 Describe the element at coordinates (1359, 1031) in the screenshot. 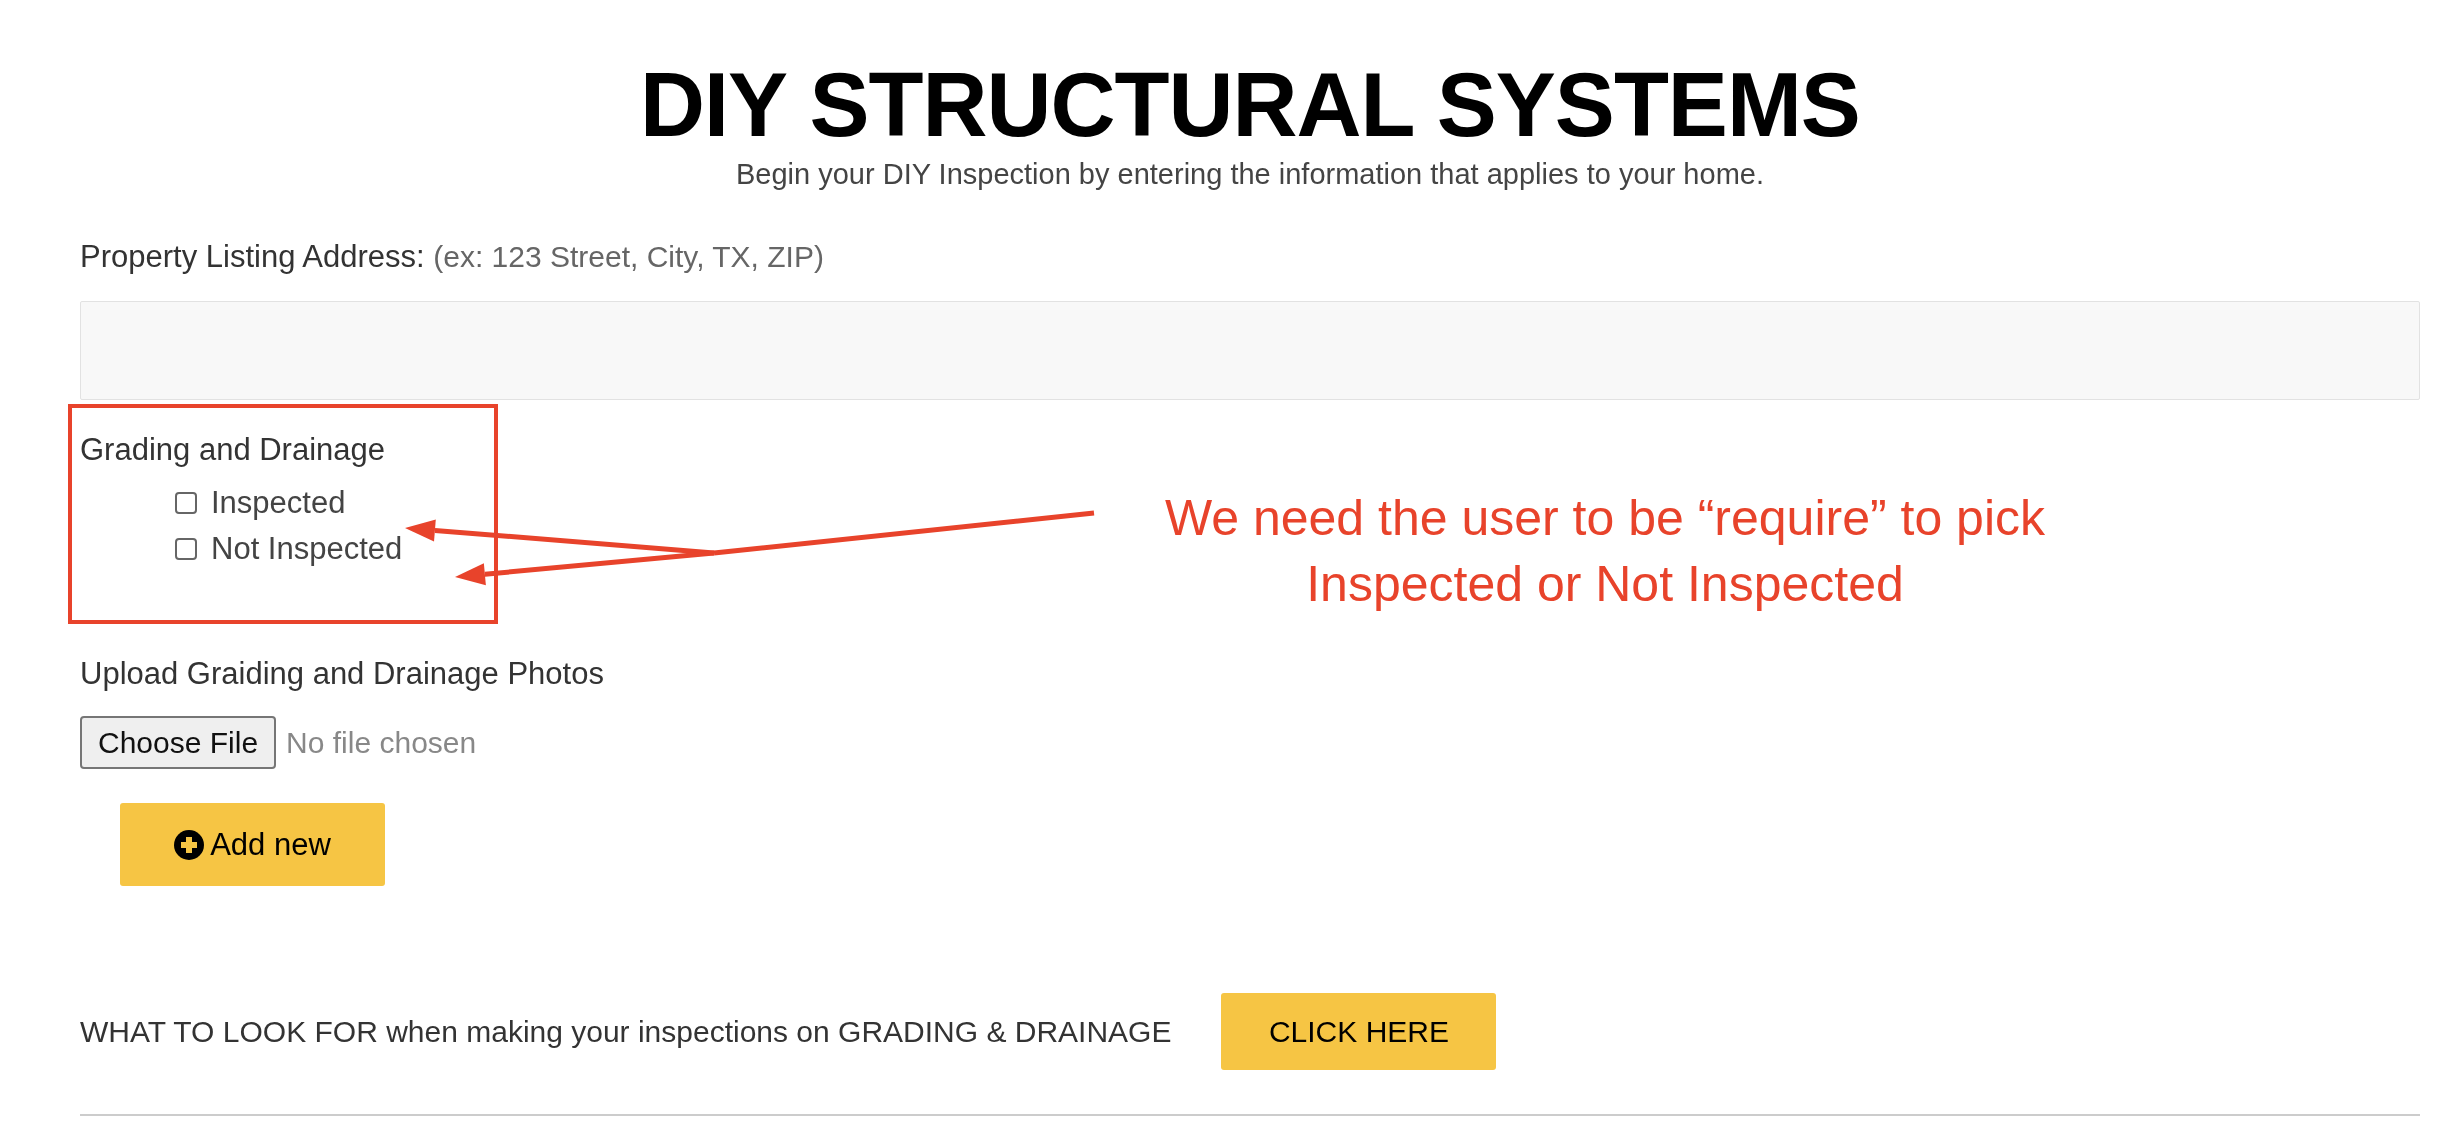

I see `click-here-button: CLICK HERE` at that location.